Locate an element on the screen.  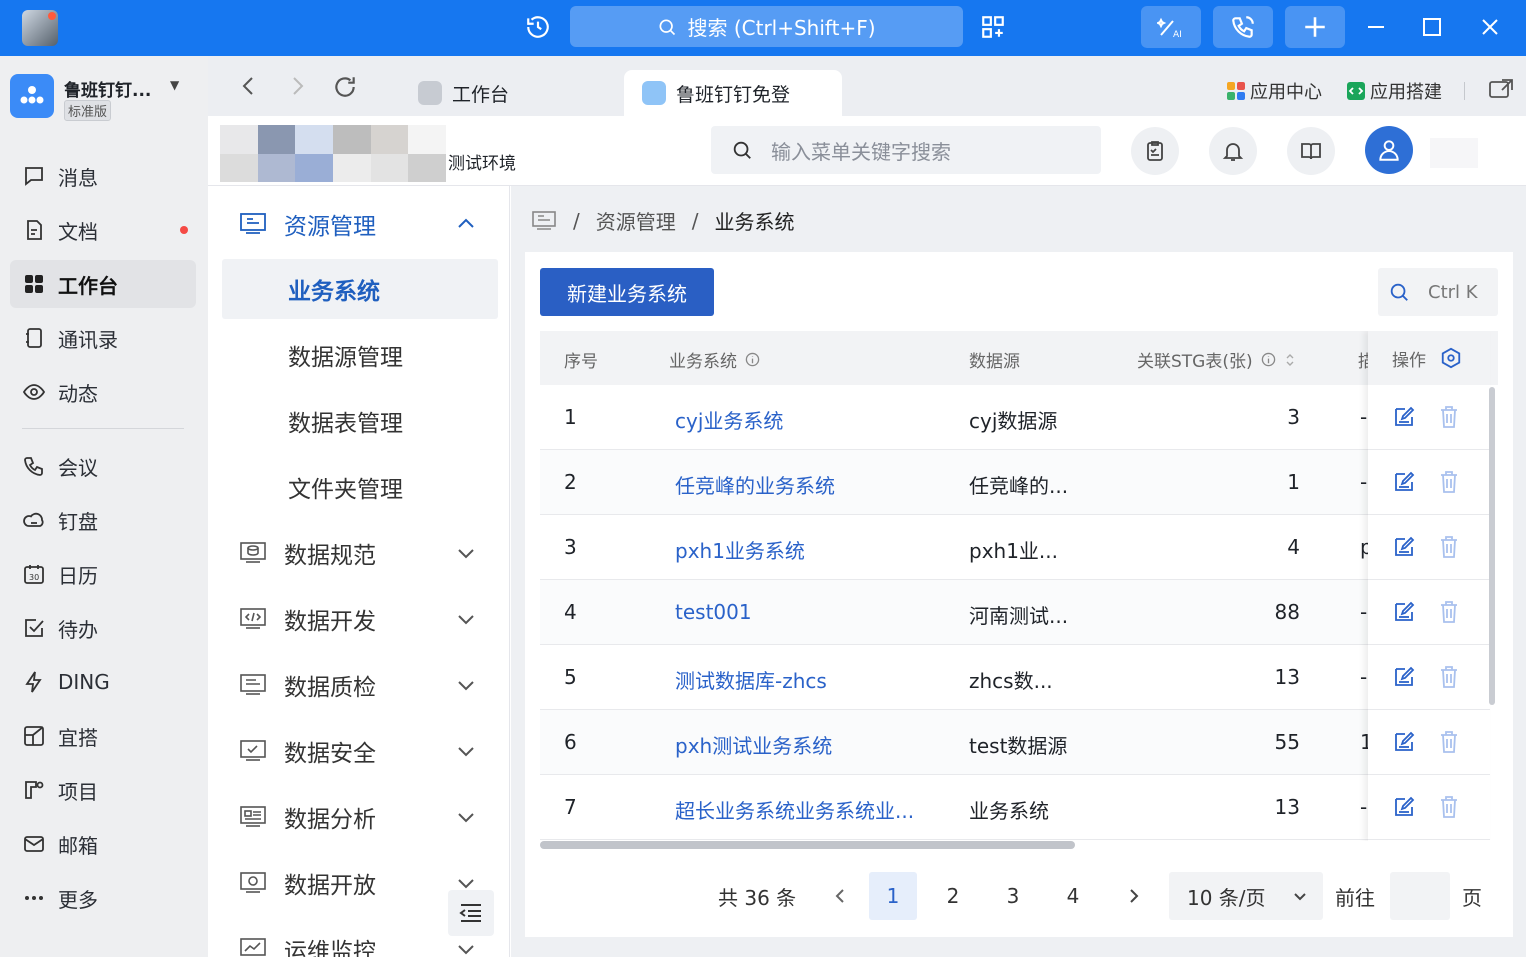
user-avatar-button is located at coordinates (1389, 150).